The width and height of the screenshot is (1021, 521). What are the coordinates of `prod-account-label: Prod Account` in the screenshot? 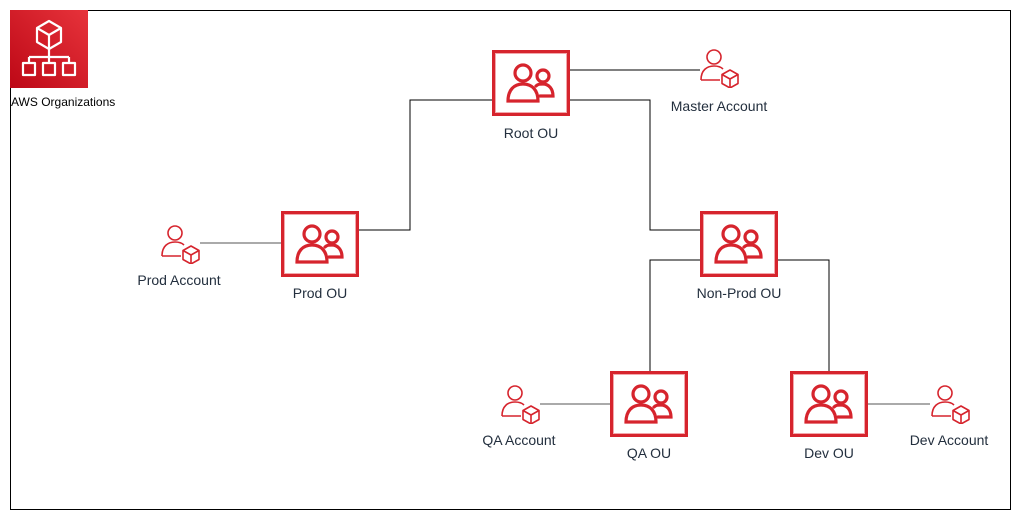 It's located at (179, 280).